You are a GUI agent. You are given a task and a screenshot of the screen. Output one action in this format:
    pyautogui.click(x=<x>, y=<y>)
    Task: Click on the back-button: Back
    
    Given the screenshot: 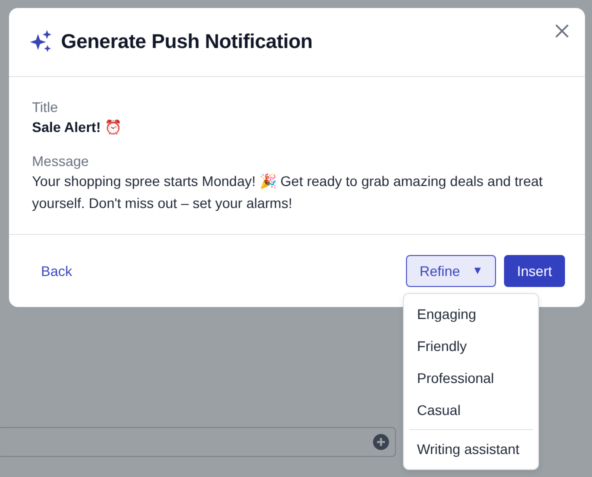 What is the action you would take?
    pyautogui.click(x=56, y=271)
    